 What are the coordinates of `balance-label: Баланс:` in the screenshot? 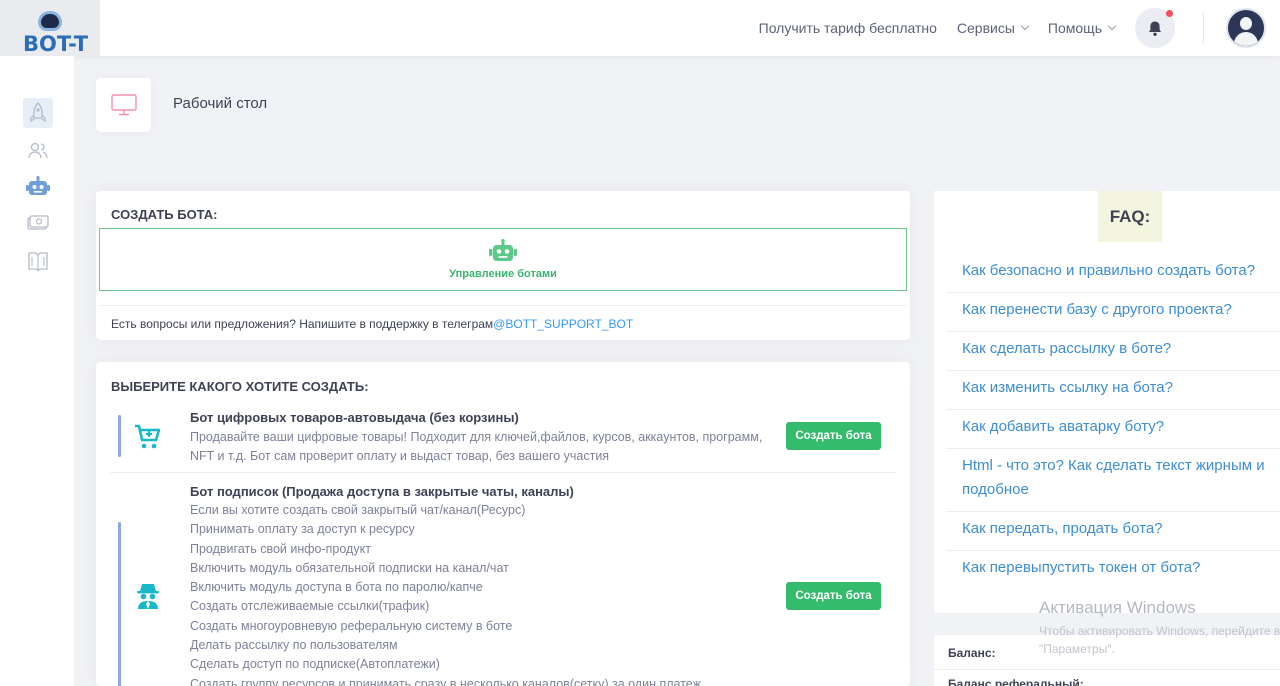 It's located at (972, 653).